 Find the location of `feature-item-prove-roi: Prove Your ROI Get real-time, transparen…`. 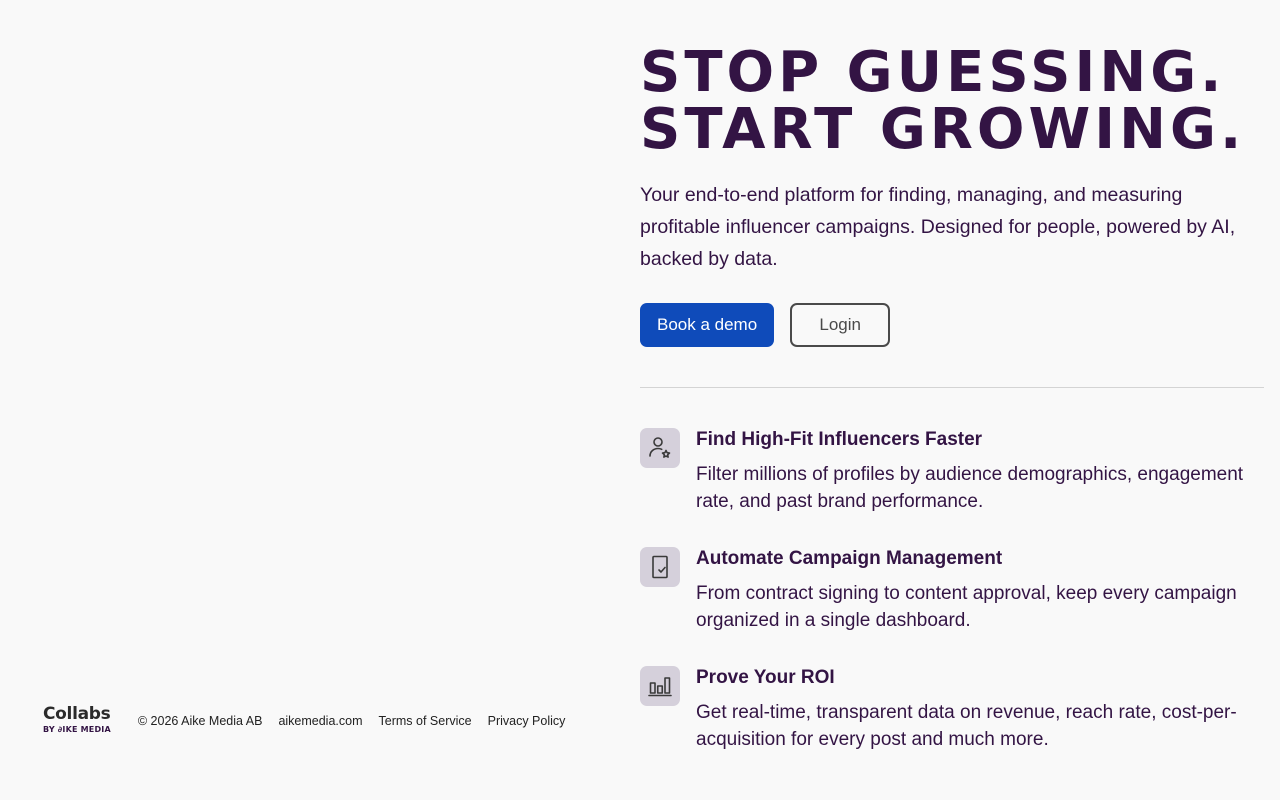

feature-item-prove-roi: Prove Your ROI Get real-time, transparen… is located at coordinates (952, 709).